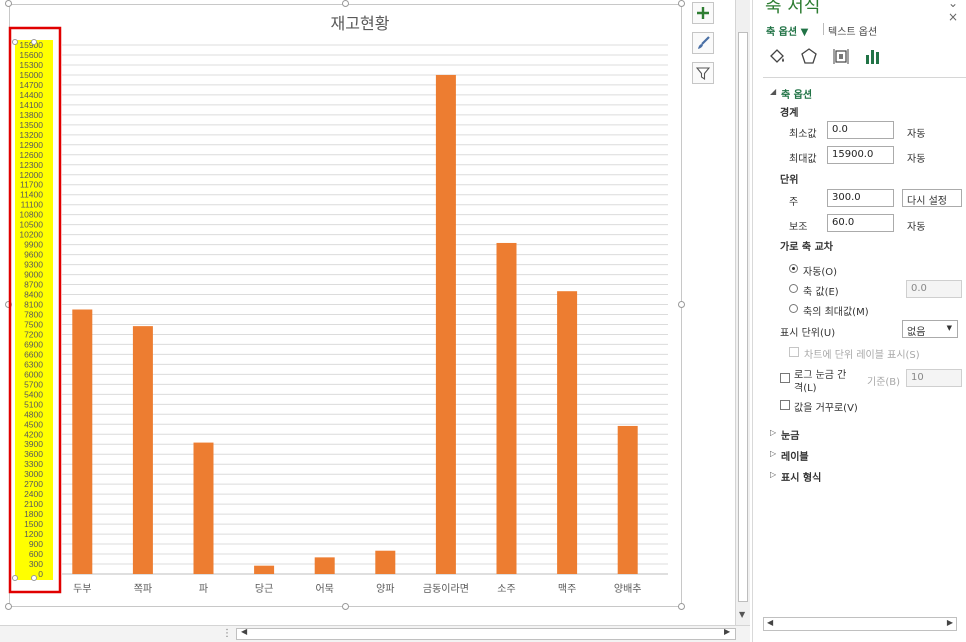 The height and width of the screenshot is (642, 966). I want to click on y-tick-label: 8700, so click(33, 285).